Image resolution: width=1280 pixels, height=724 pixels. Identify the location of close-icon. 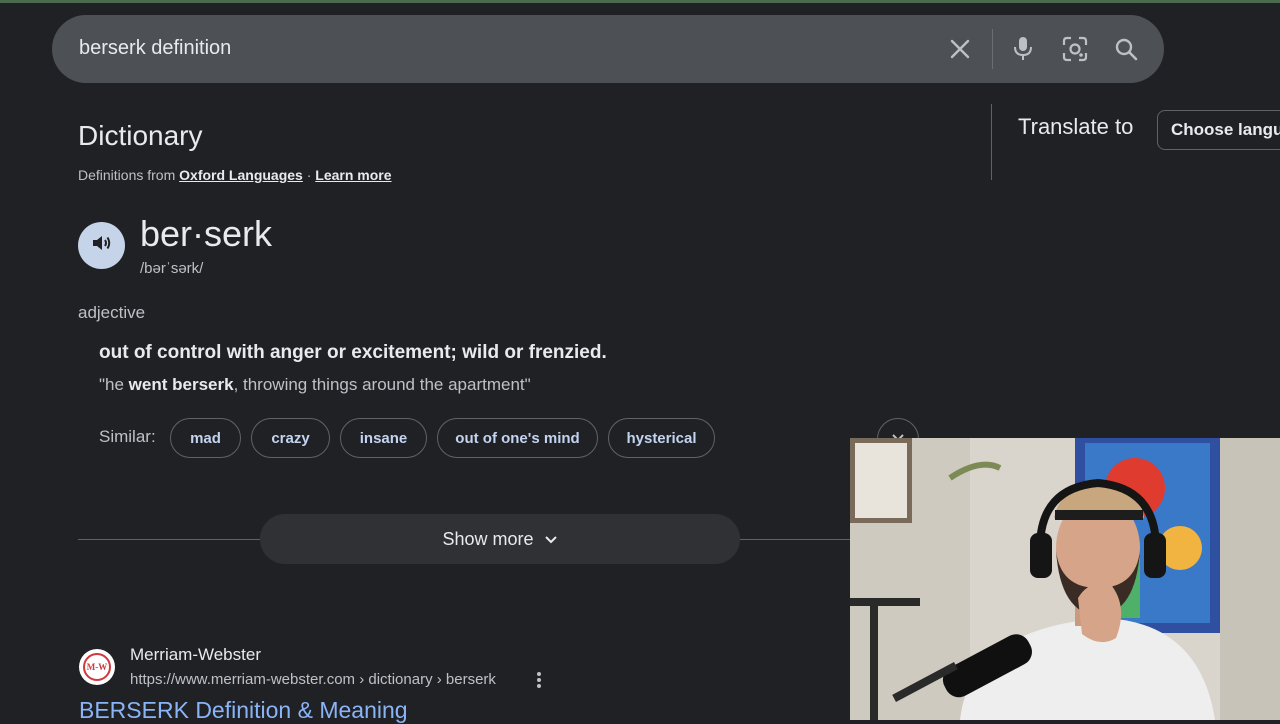
(960, 49).